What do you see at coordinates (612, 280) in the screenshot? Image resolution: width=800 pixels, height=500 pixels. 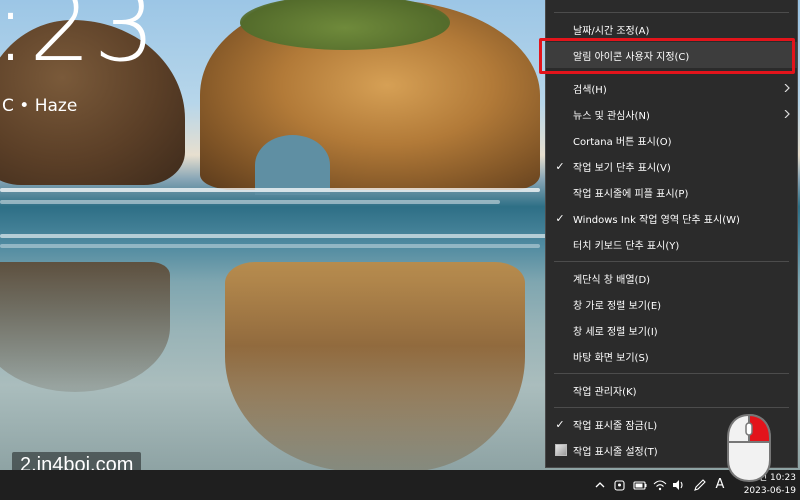 I see `menu-item-label: 계단식 창 배열(D)` at bounding box center [612, 280].